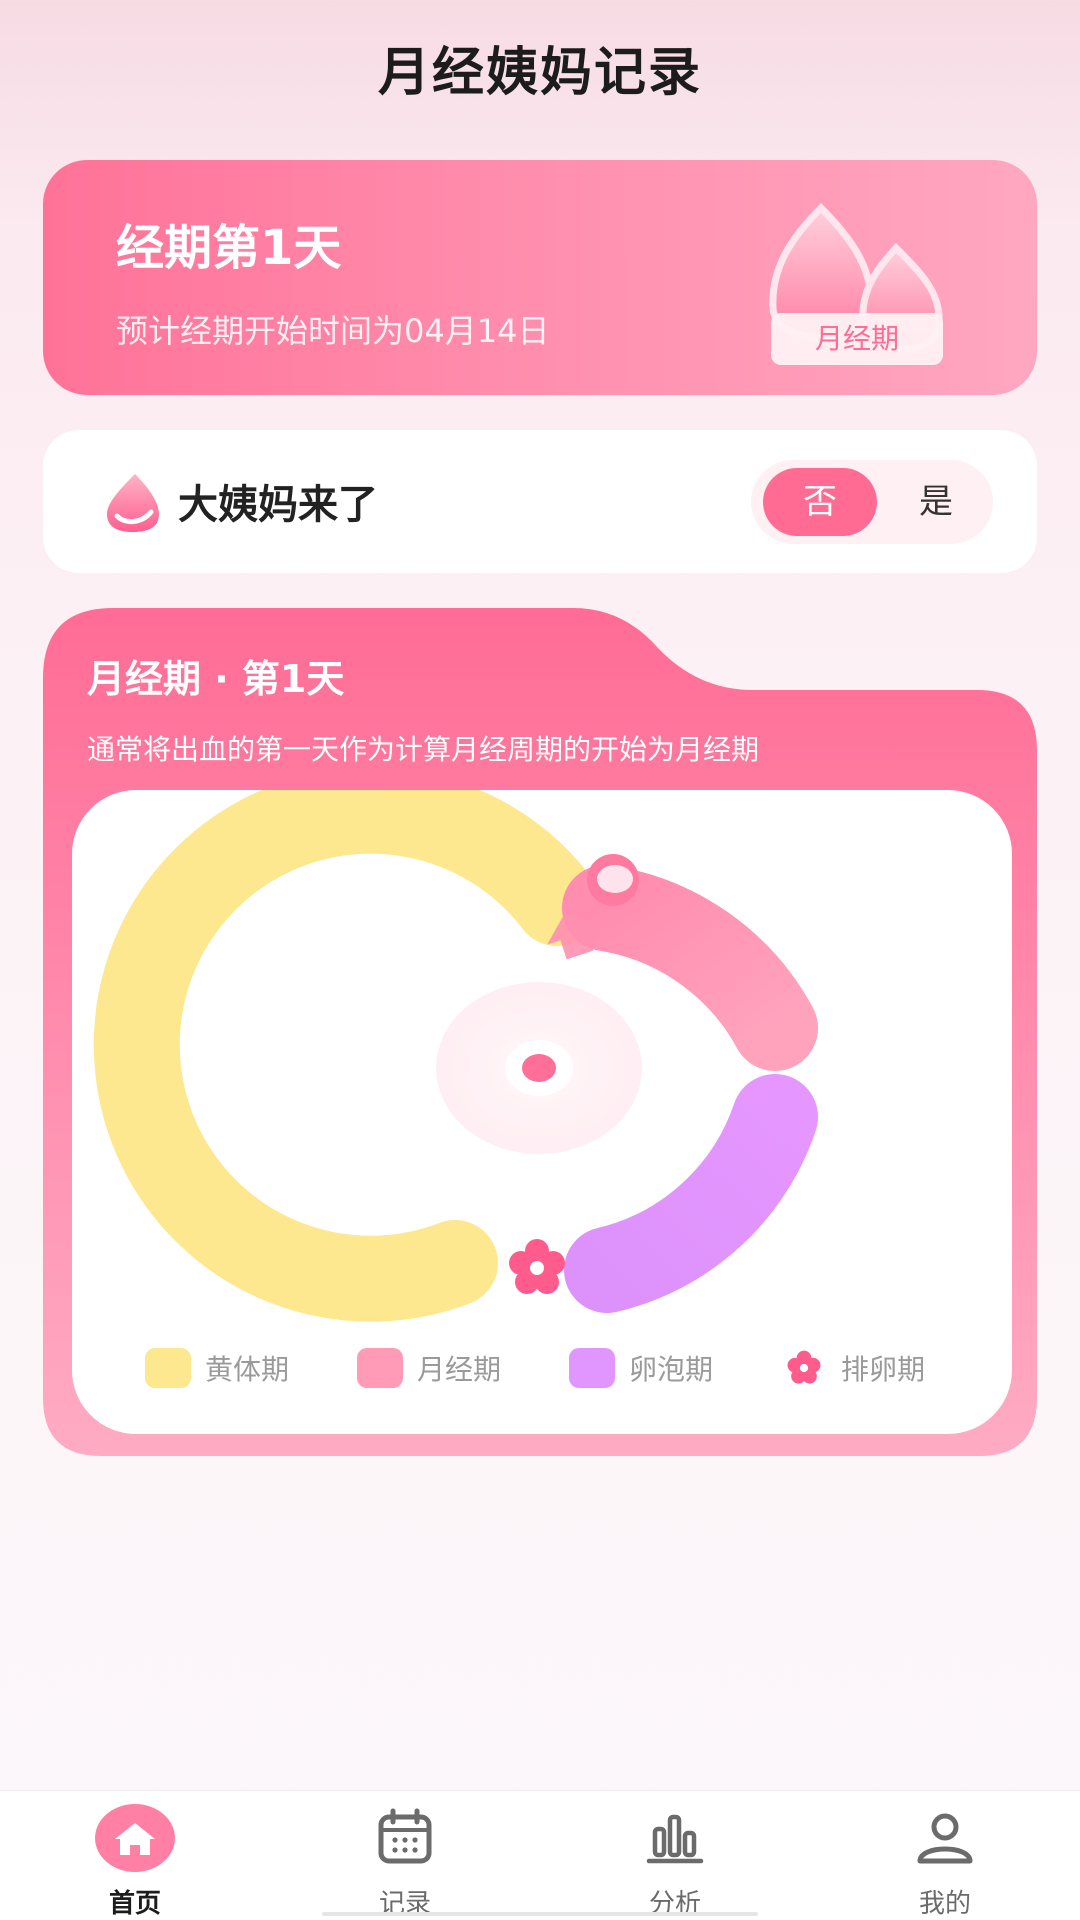  What do you see at coordinates (691, 1193) in the screenshot?
I see `follicular-phase-arc` at bounding box center [691, 1193].